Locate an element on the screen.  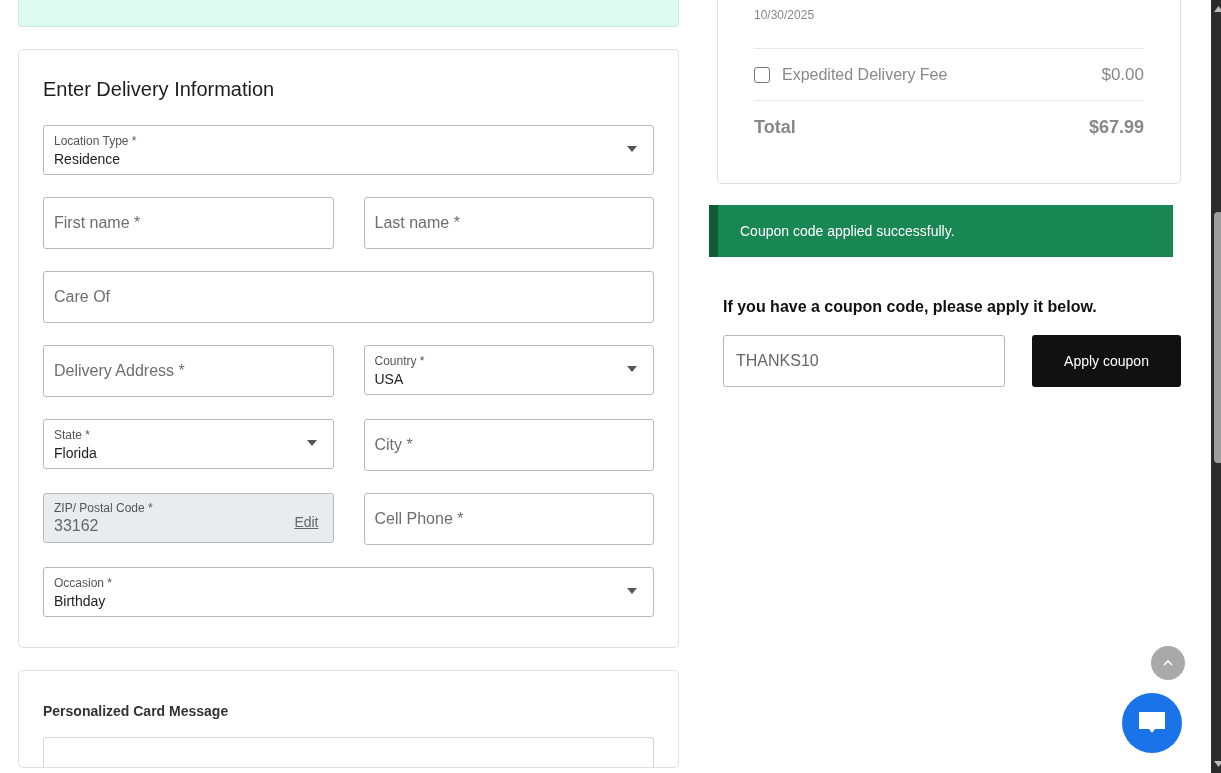
total-label: Total is located at coordinates (775, 127).